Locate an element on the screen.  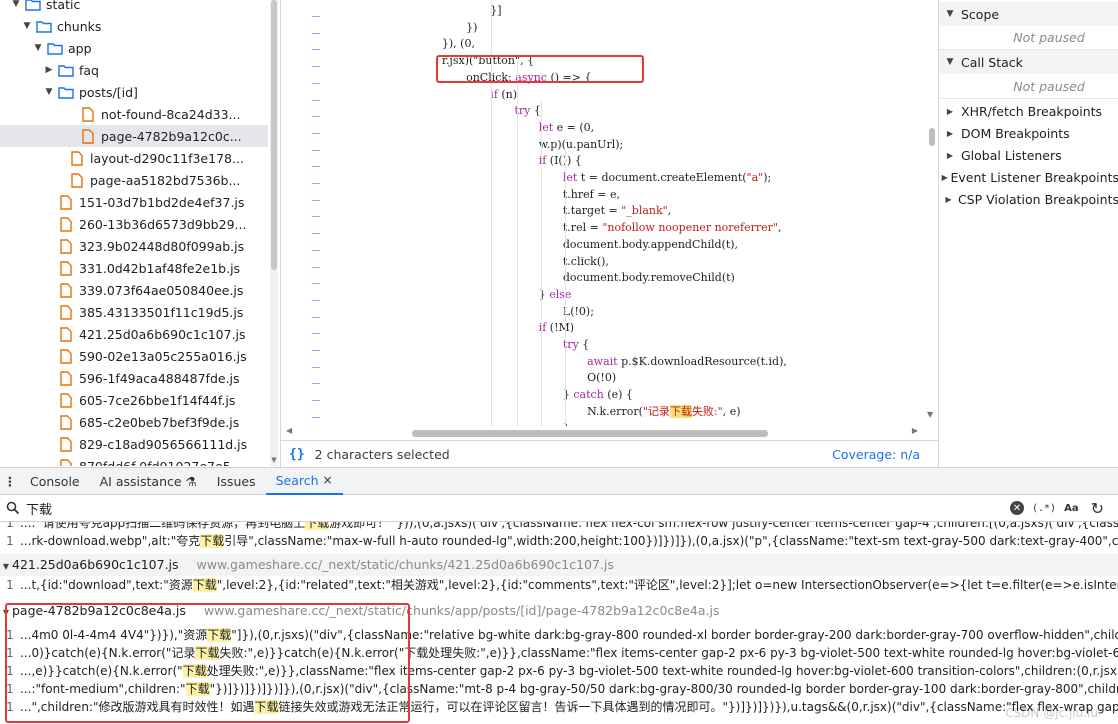
code-line: if (n) is located at coordinates (503, 94).